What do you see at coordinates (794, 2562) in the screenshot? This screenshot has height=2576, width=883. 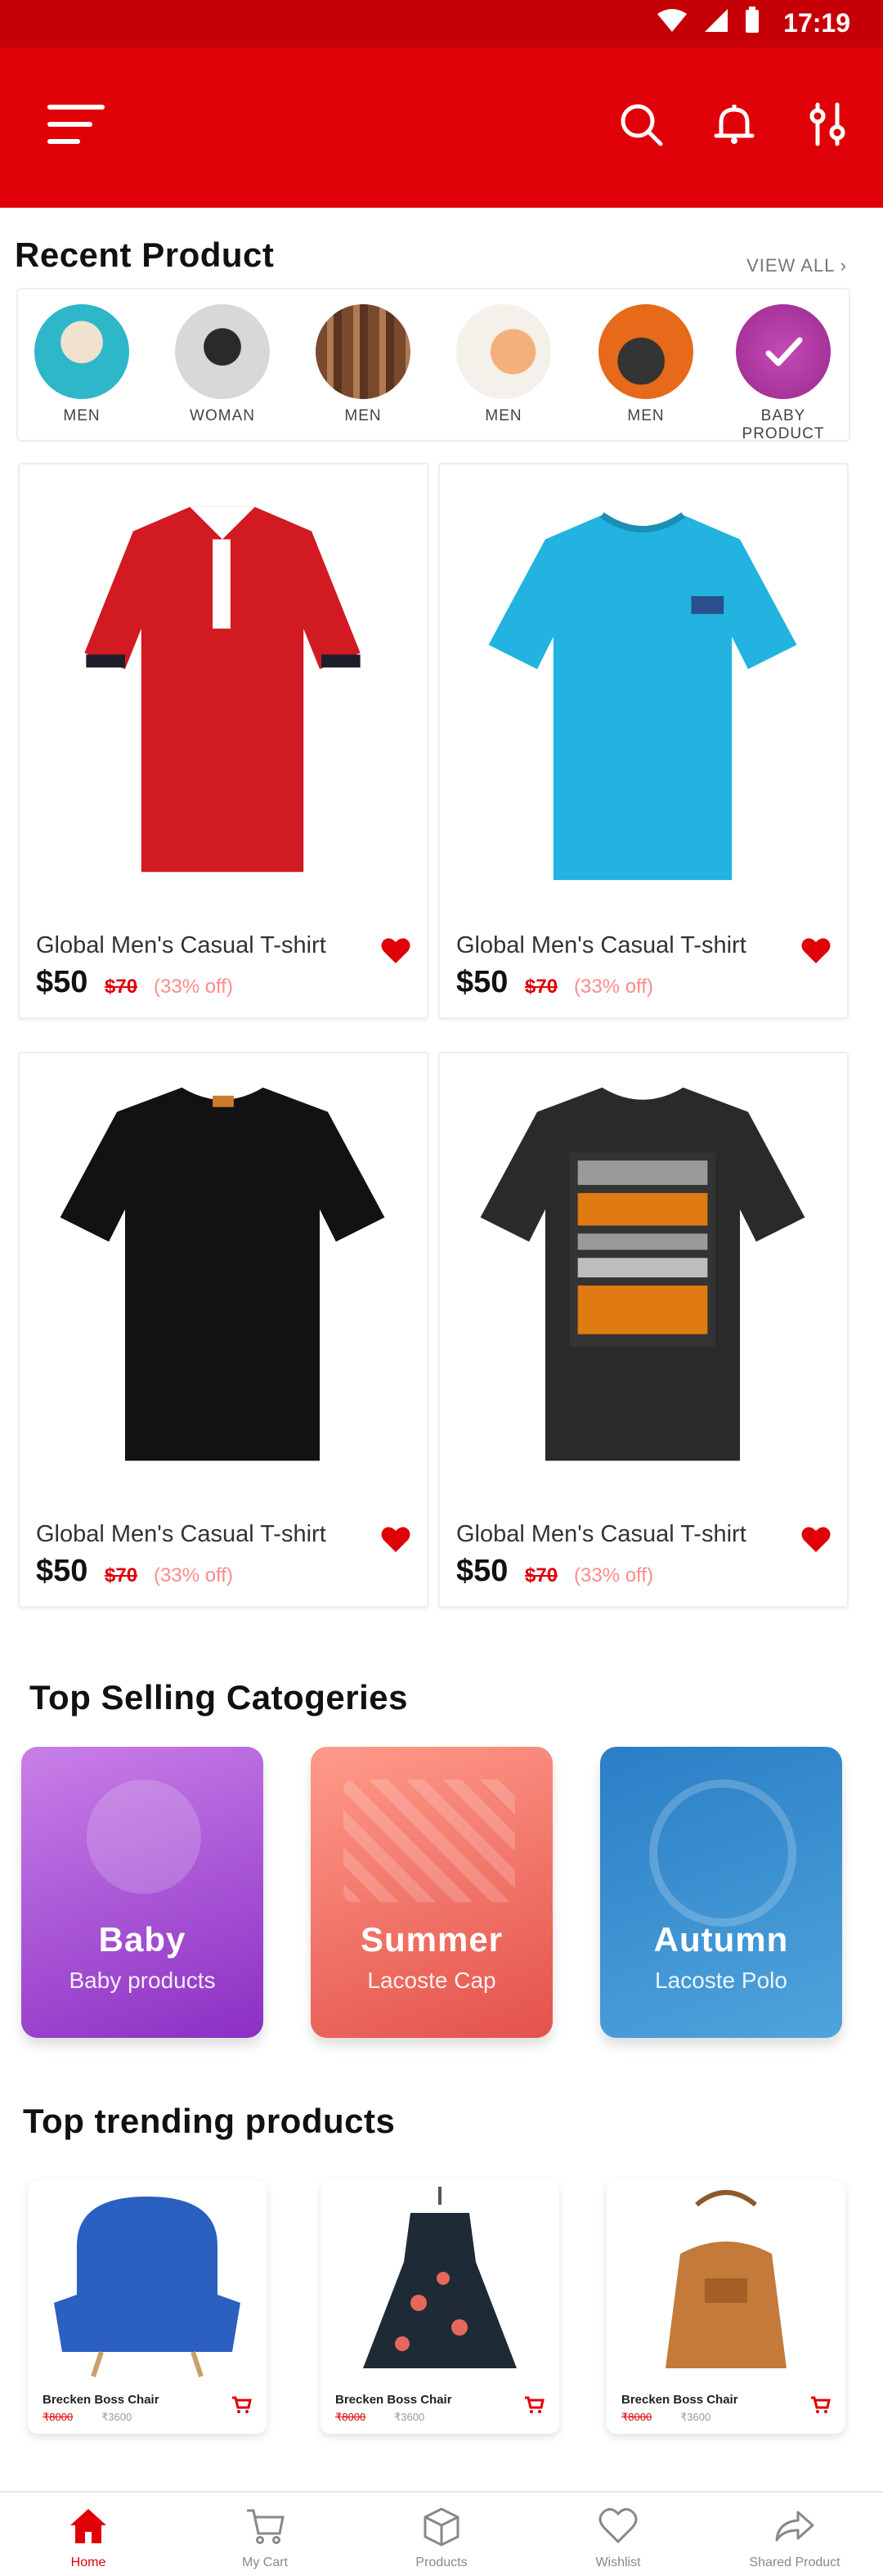 I see `nav-label: Shared Product` at bounding box center [794, 2562].